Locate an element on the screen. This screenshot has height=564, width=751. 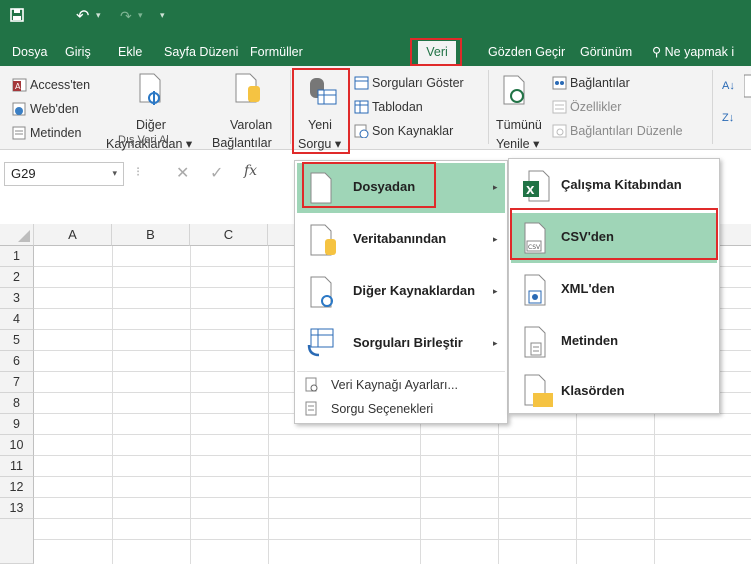
row-header: 13 is located at coordinates (17, 508).